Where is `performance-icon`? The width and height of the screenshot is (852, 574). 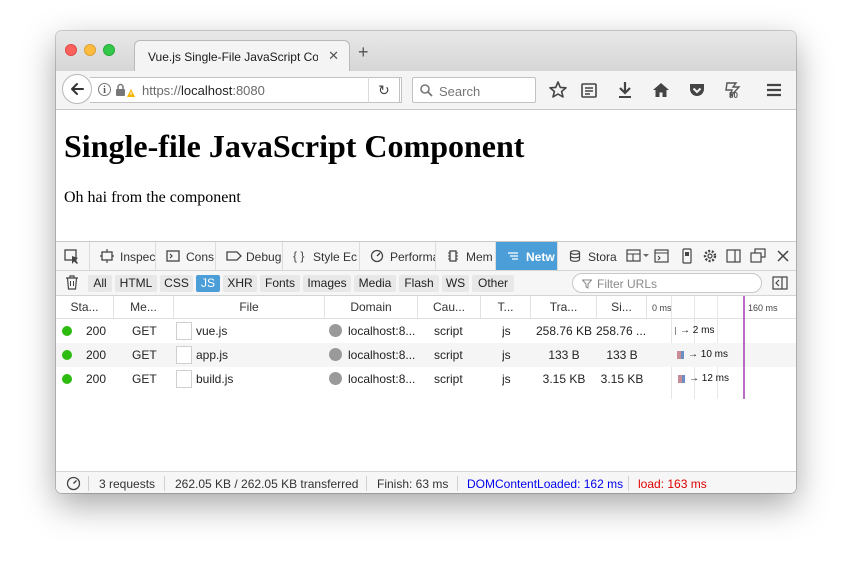
performance-icon is located at coordinates (377, 256).